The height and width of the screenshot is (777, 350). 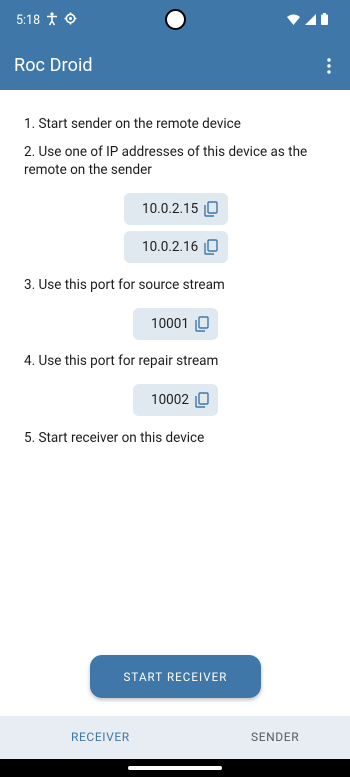 I want to click on status-system-icons, so click(x=307, y=20).